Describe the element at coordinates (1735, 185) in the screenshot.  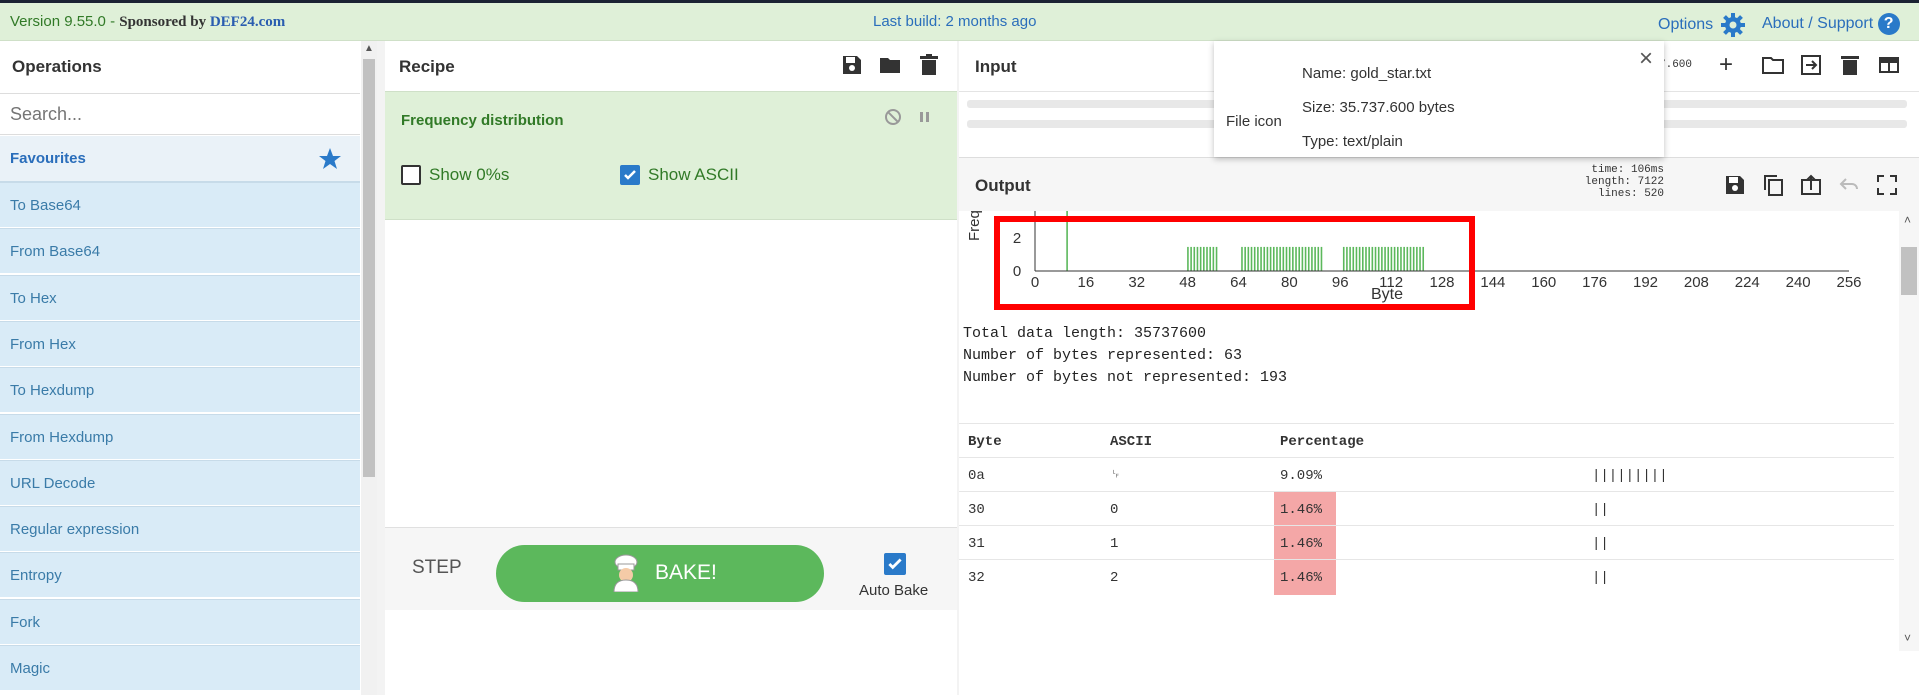
I see `save-output-icon` at that location.